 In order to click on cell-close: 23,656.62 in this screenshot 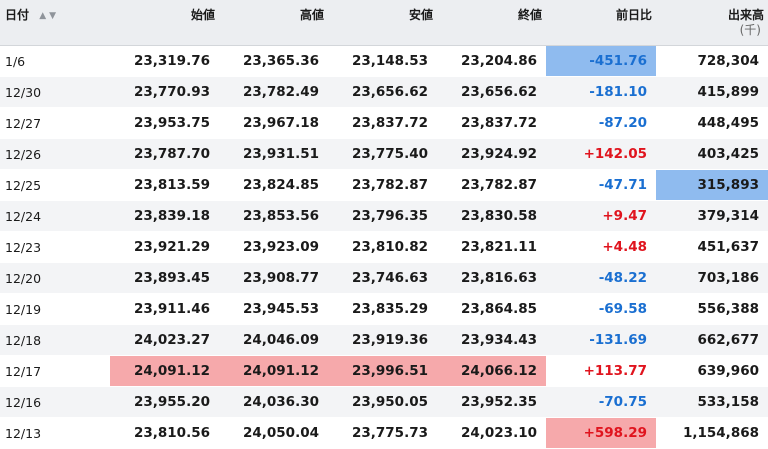, I will do `click(491, 92)`.